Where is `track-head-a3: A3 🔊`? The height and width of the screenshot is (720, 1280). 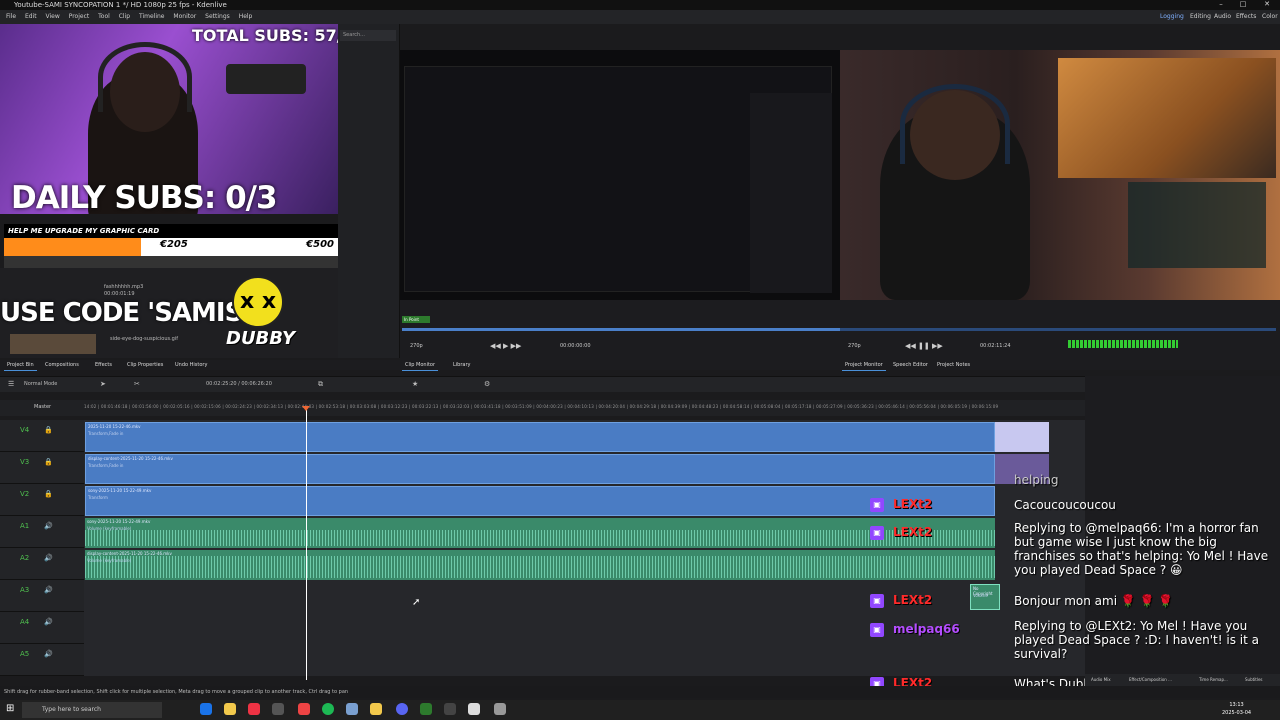
track-head-a3: A3 🔊 is located at coordinates (42, 596).